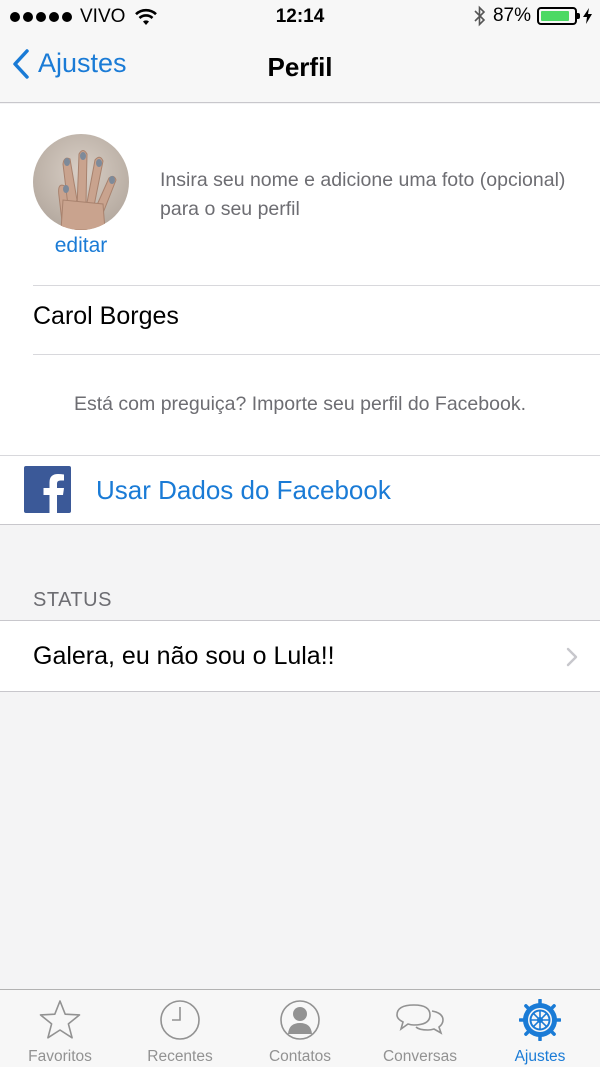  I want to click on status-value: Galera, eu não sou o Lula!!, so click(184, 656).